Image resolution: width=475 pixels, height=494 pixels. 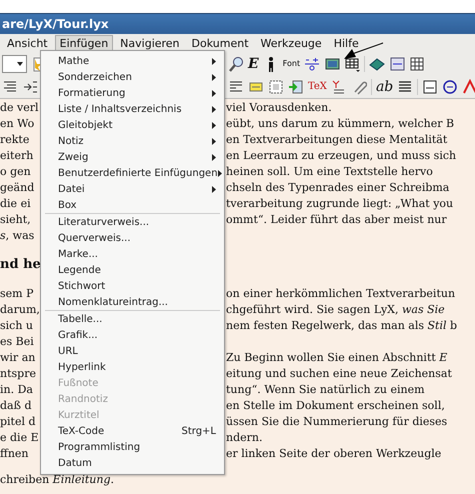 I want to click on text-line: sieht,, so click(x=16, y=220).